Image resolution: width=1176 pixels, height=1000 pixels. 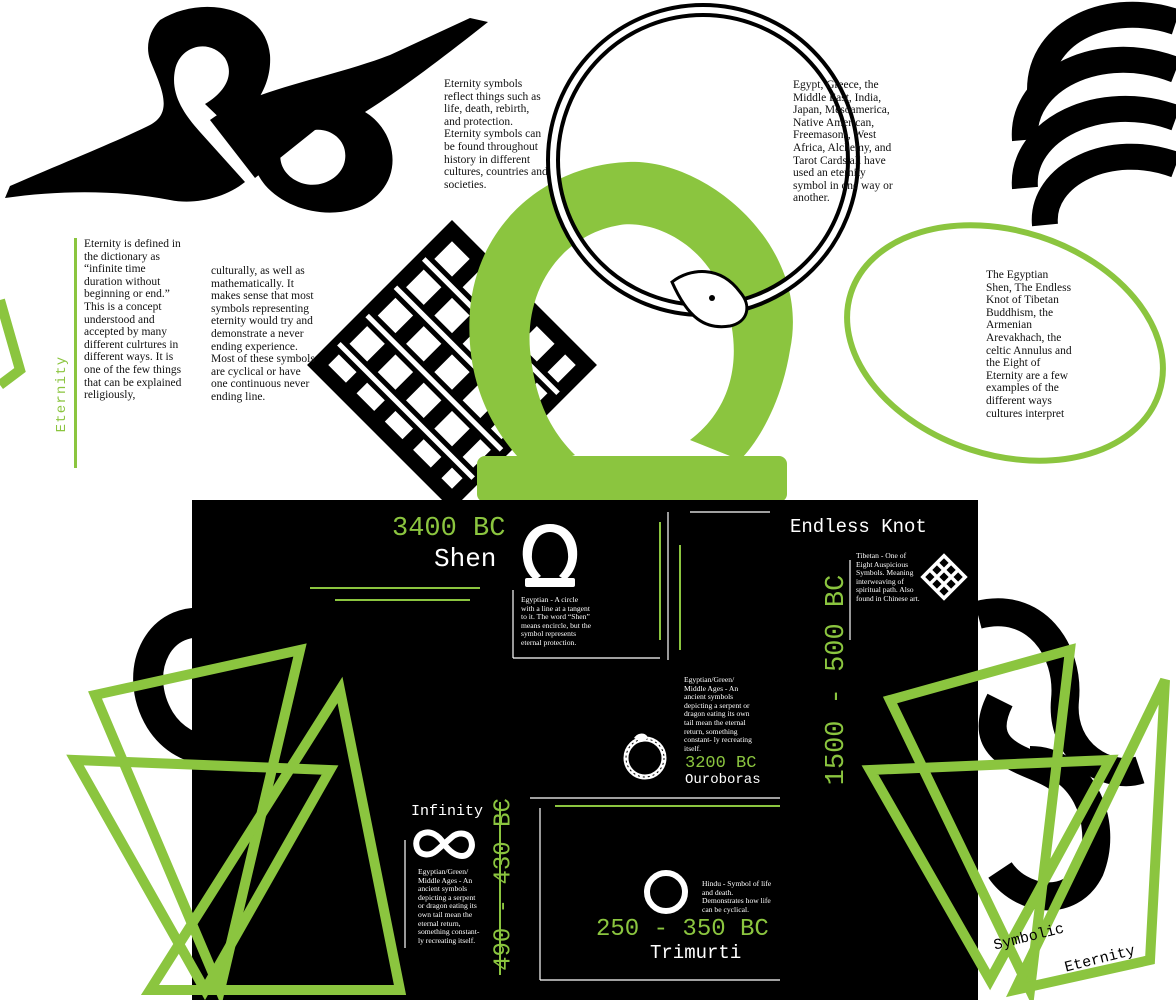 I want to click on trimurti-name: Trimurti, so click(x=696, y=953).